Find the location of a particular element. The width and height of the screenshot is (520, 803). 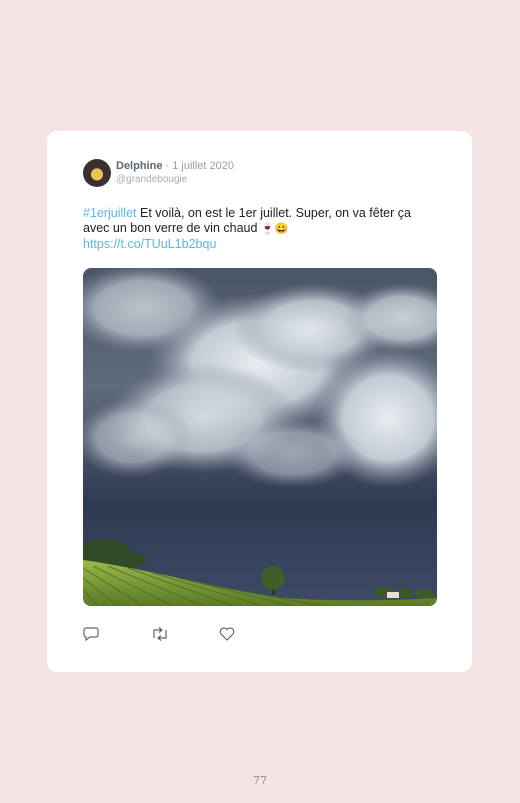

like-icon is located at coordinates (228, 634).